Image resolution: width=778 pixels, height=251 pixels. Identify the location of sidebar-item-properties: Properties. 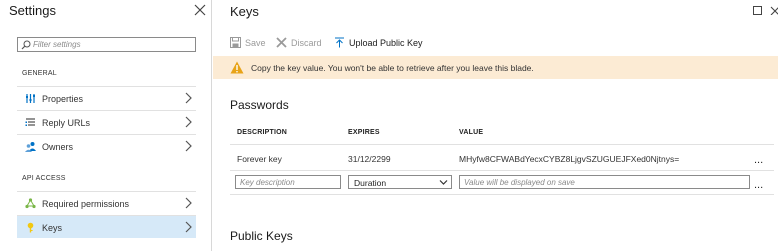
(106, 97).